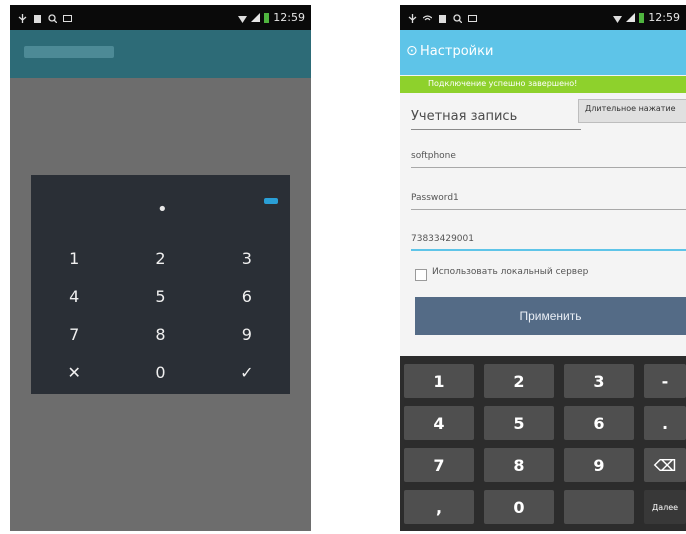  I want to click on section-divider, so click(496, 129).